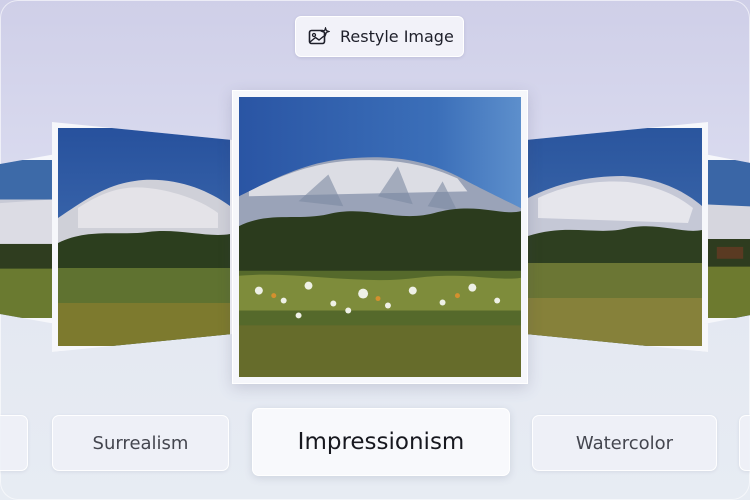  Describe the element at coordinates (14, 443) in the screenshot. I see `style-chip-offscreen-left` at that location.